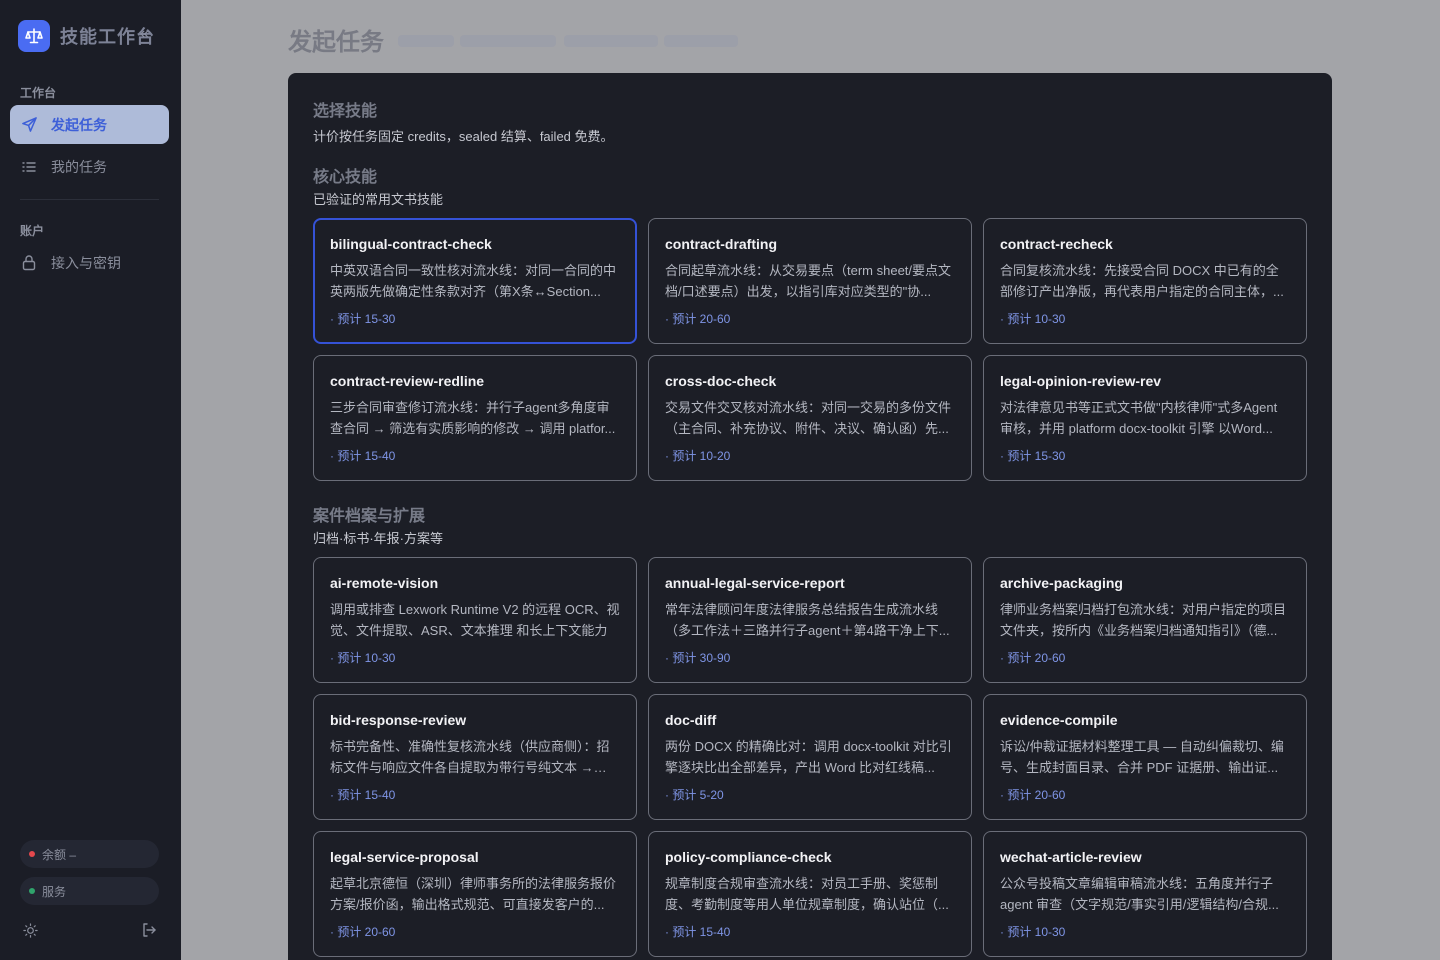 The height and width of the screenshot is (960, 1440). I want to click on group-subtitle: 归档·标书·年报·方案等, so click(378, 538).